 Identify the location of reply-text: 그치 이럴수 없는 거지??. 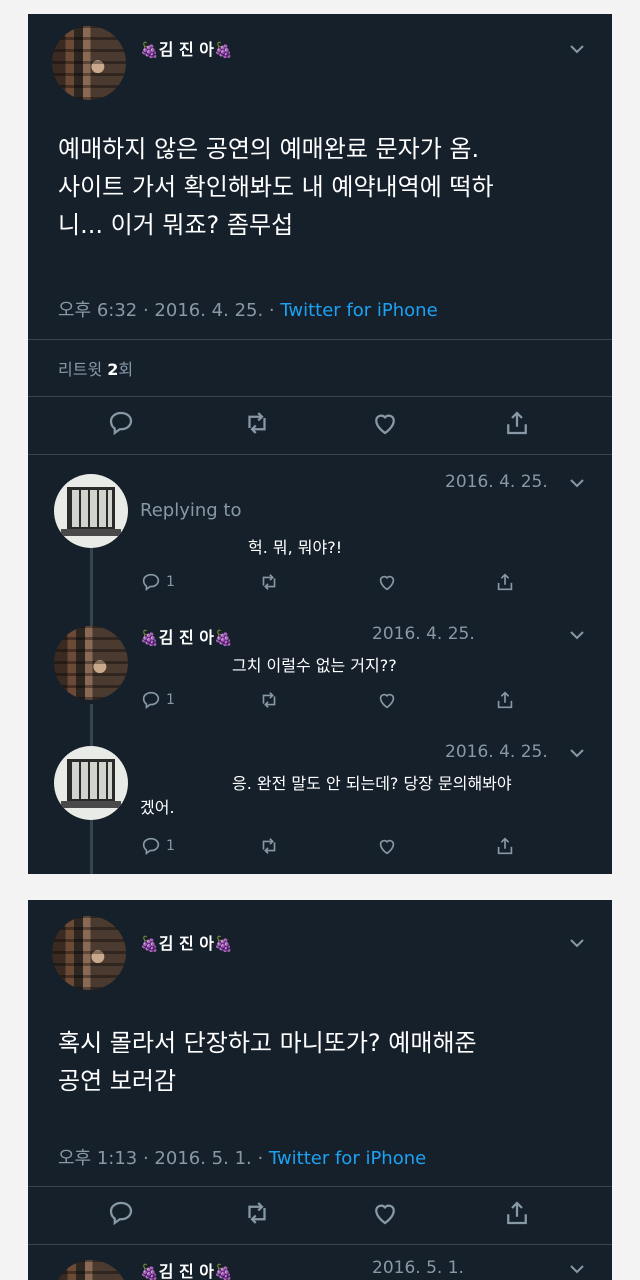
(314, 665).